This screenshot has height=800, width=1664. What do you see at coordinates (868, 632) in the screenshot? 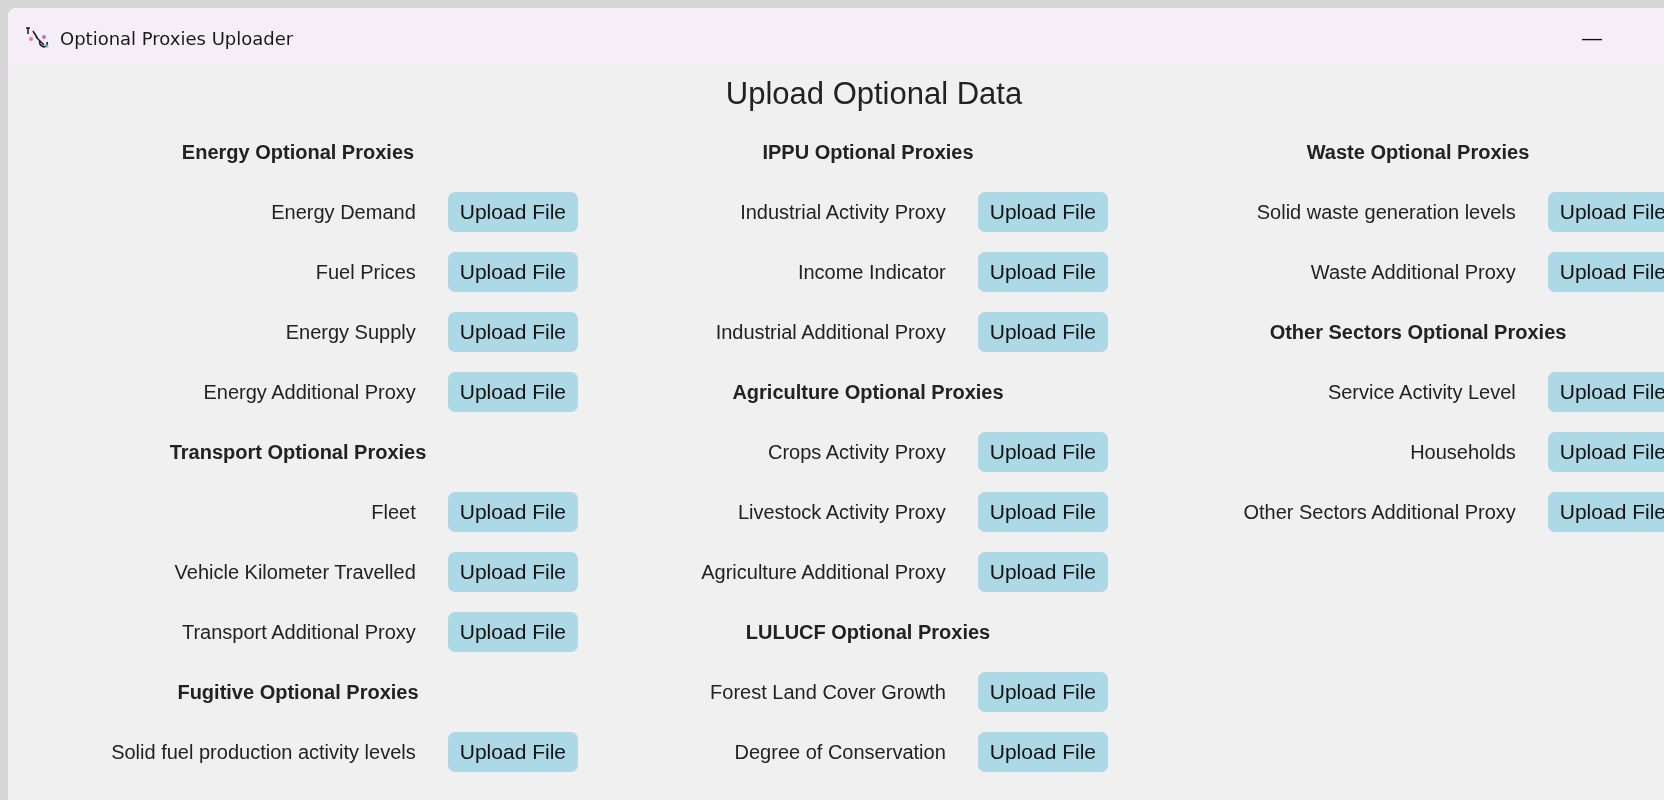
I see `section-heading: LULUCF Optional Proxies` at bounding box center [868, 632].